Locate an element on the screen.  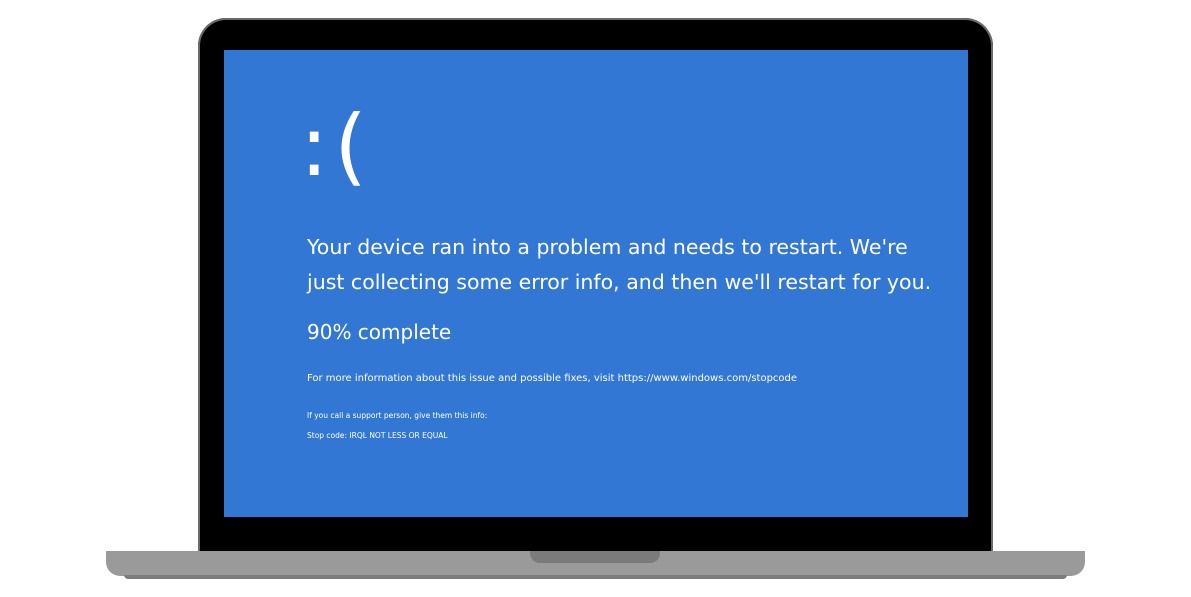
laptop-base-shadow is located at coordinates (595, 577).